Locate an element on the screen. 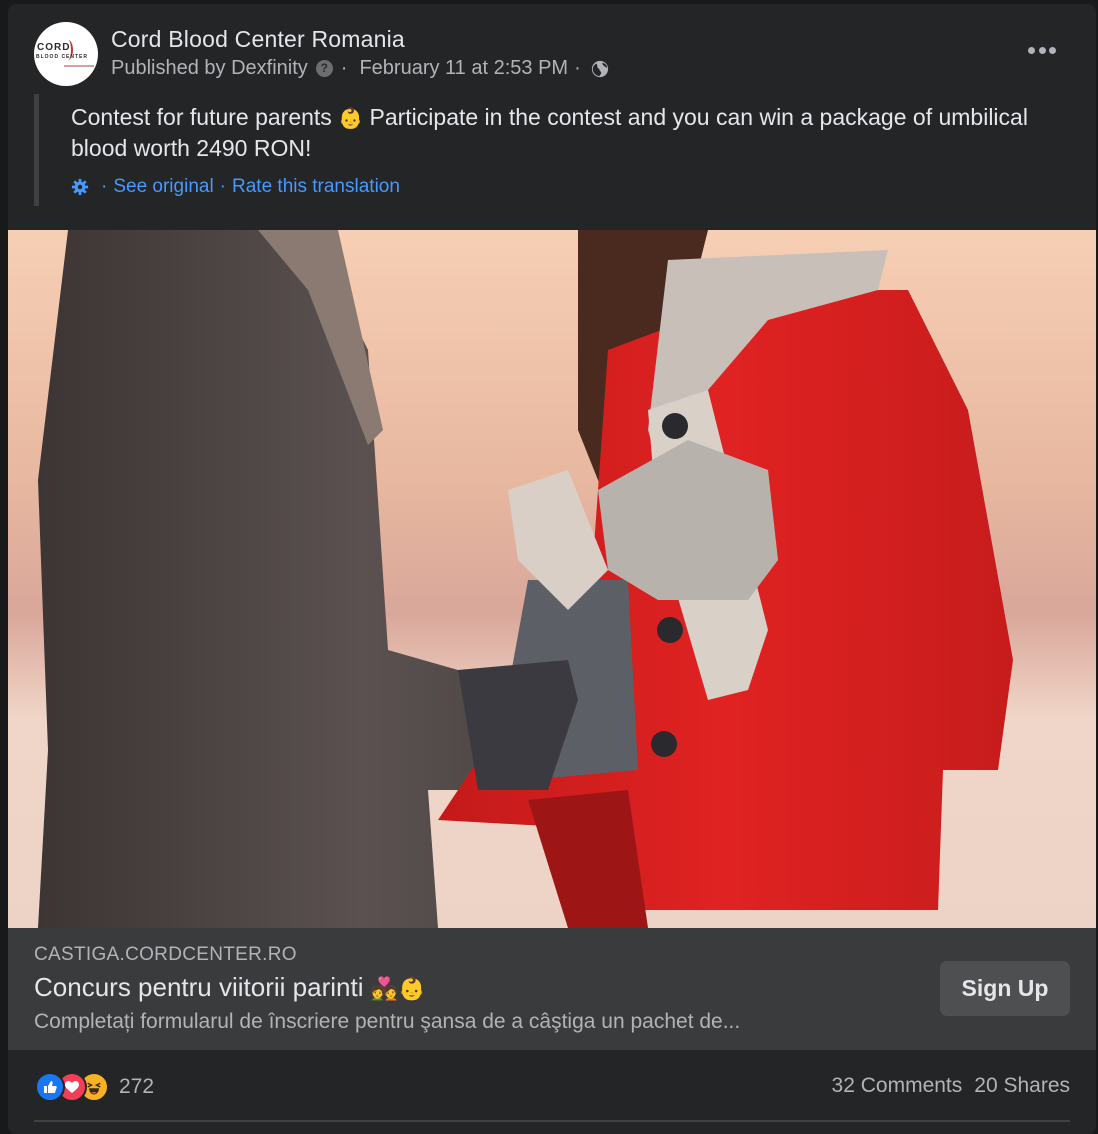 This screenshot has width=1098, height=1134. post-stats: 32 Comments 20 Shares is located at coordinates (951, 1086).